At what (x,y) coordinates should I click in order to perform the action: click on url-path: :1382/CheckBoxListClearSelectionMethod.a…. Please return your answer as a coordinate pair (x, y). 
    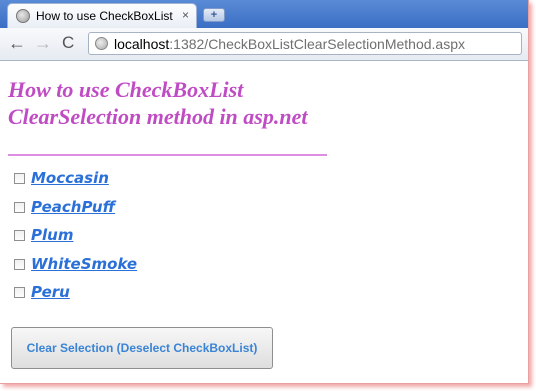
    Looking at the image, I should click on (317, 44).